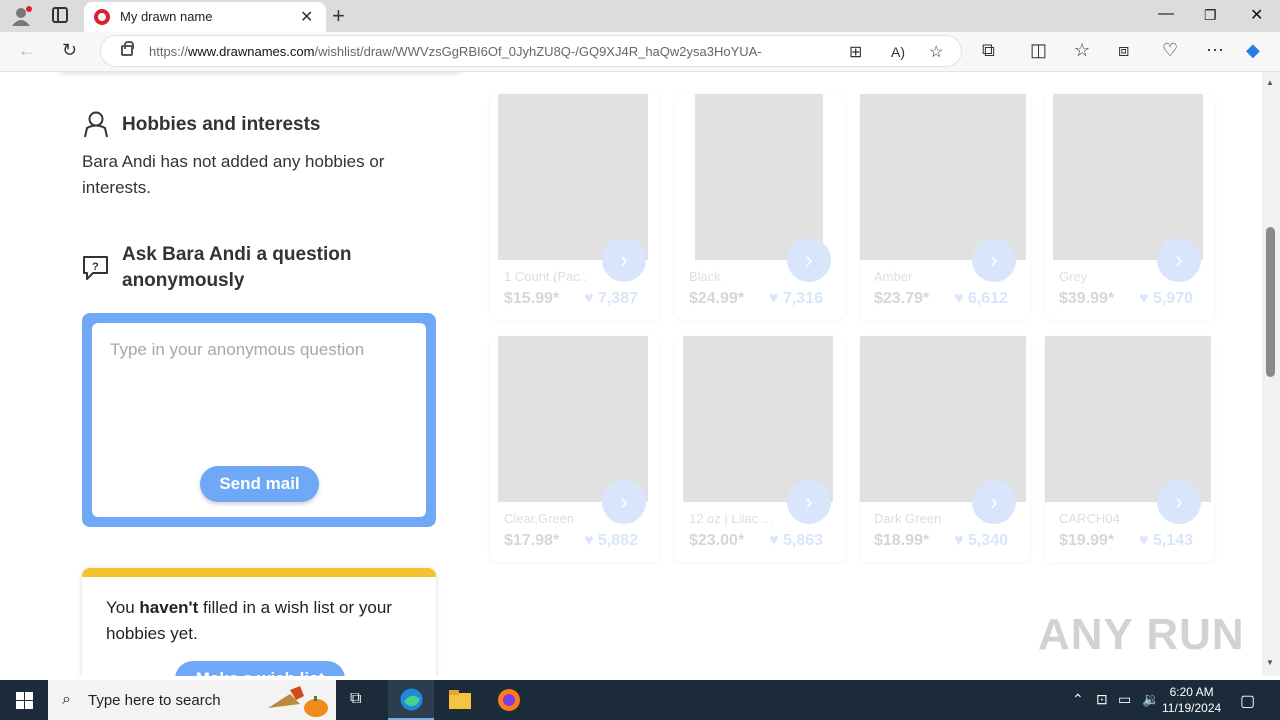 This screenshot has height=720, width=1280. I want to click on close-window-button: ✕, so click(1256, 15).